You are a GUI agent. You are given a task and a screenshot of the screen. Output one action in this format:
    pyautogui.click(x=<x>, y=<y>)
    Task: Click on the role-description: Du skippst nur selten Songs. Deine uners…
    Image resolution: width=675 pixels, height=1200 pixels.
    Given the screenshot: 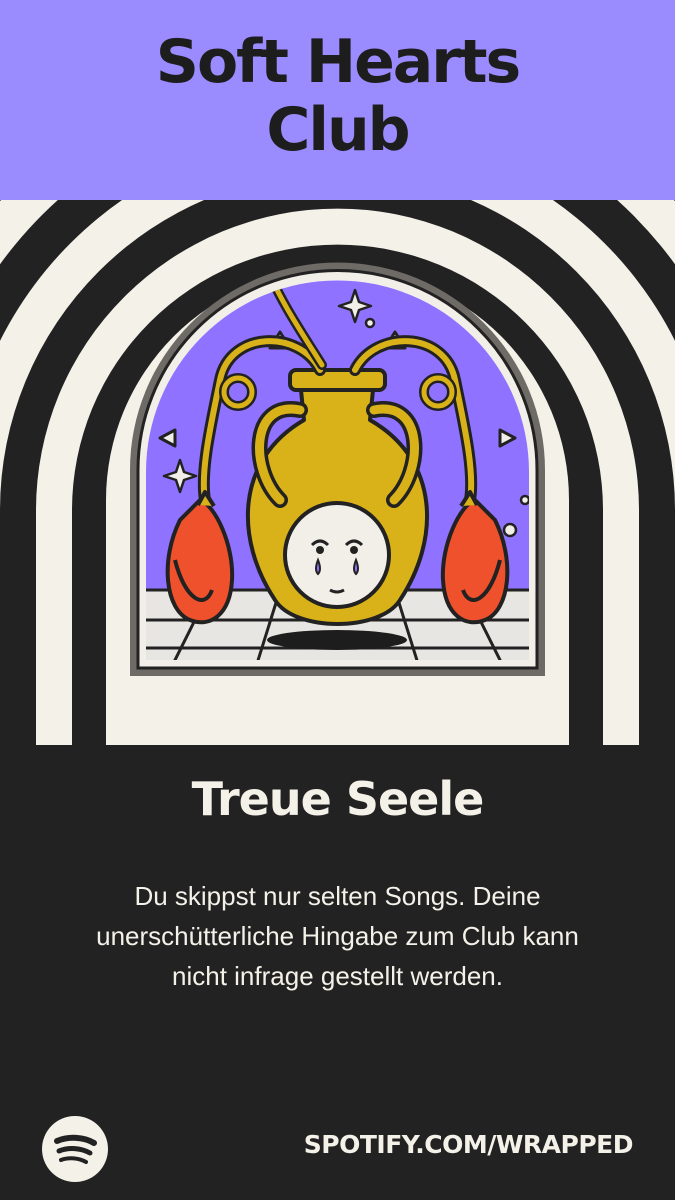 What is the action you would take?
    pyautogui.click(x=337, y=936)
    